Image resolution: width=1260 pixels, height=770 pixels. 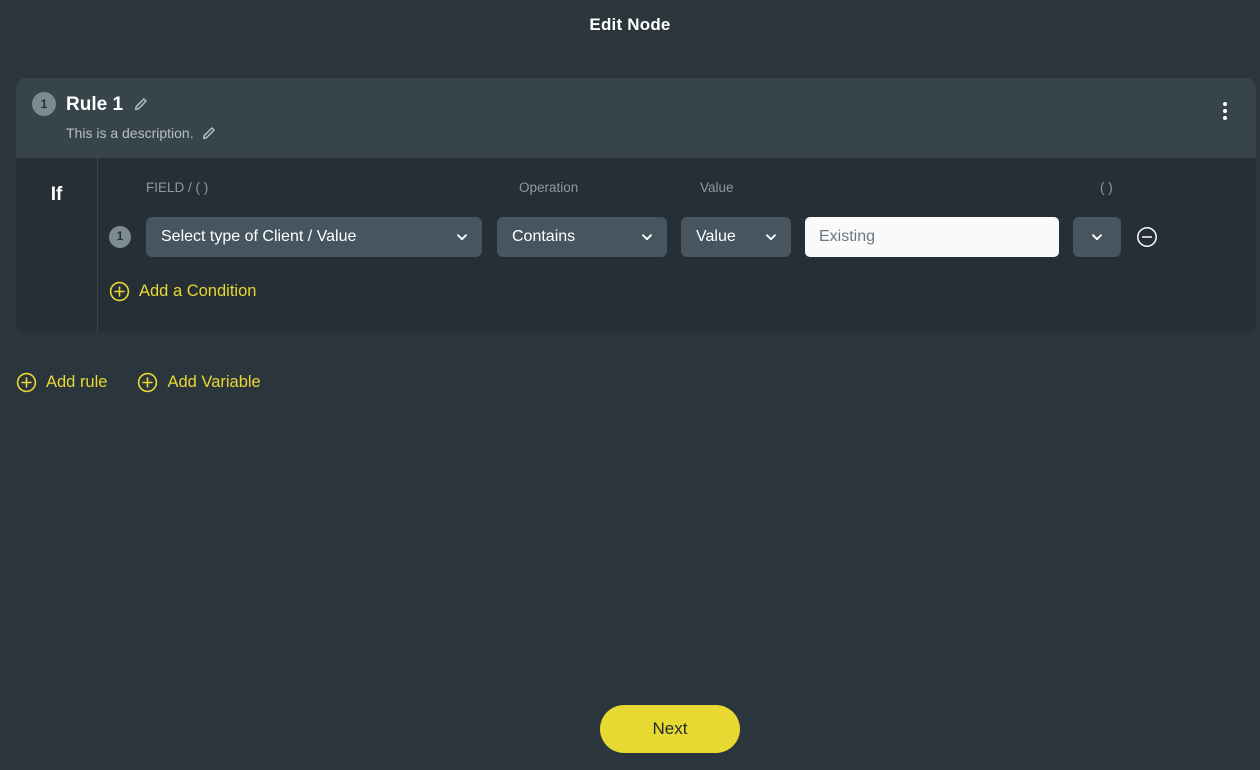 I want to click on field-select-value: Select type of Client / Value, so click(x=259, y=236).